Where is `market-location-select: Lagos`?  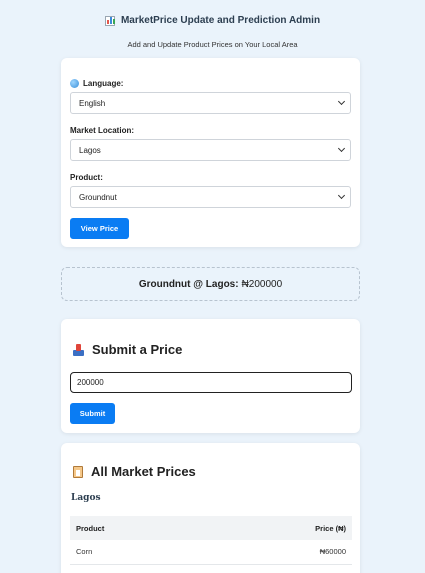 market-location-select: Lagos is located at coordinates (210, 150).